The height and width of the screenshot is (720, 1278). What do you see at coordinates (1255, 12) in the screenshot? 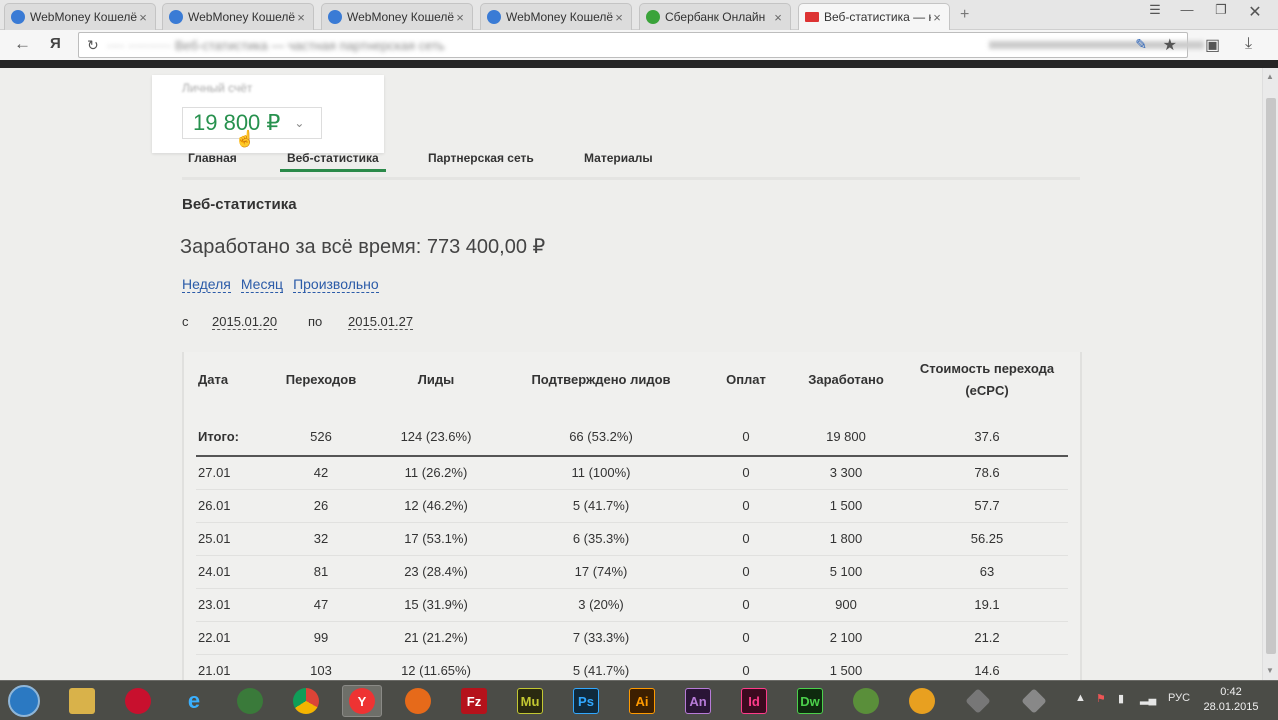
I see `close-window-icon: ✕` at bounding box center [1255, 12].